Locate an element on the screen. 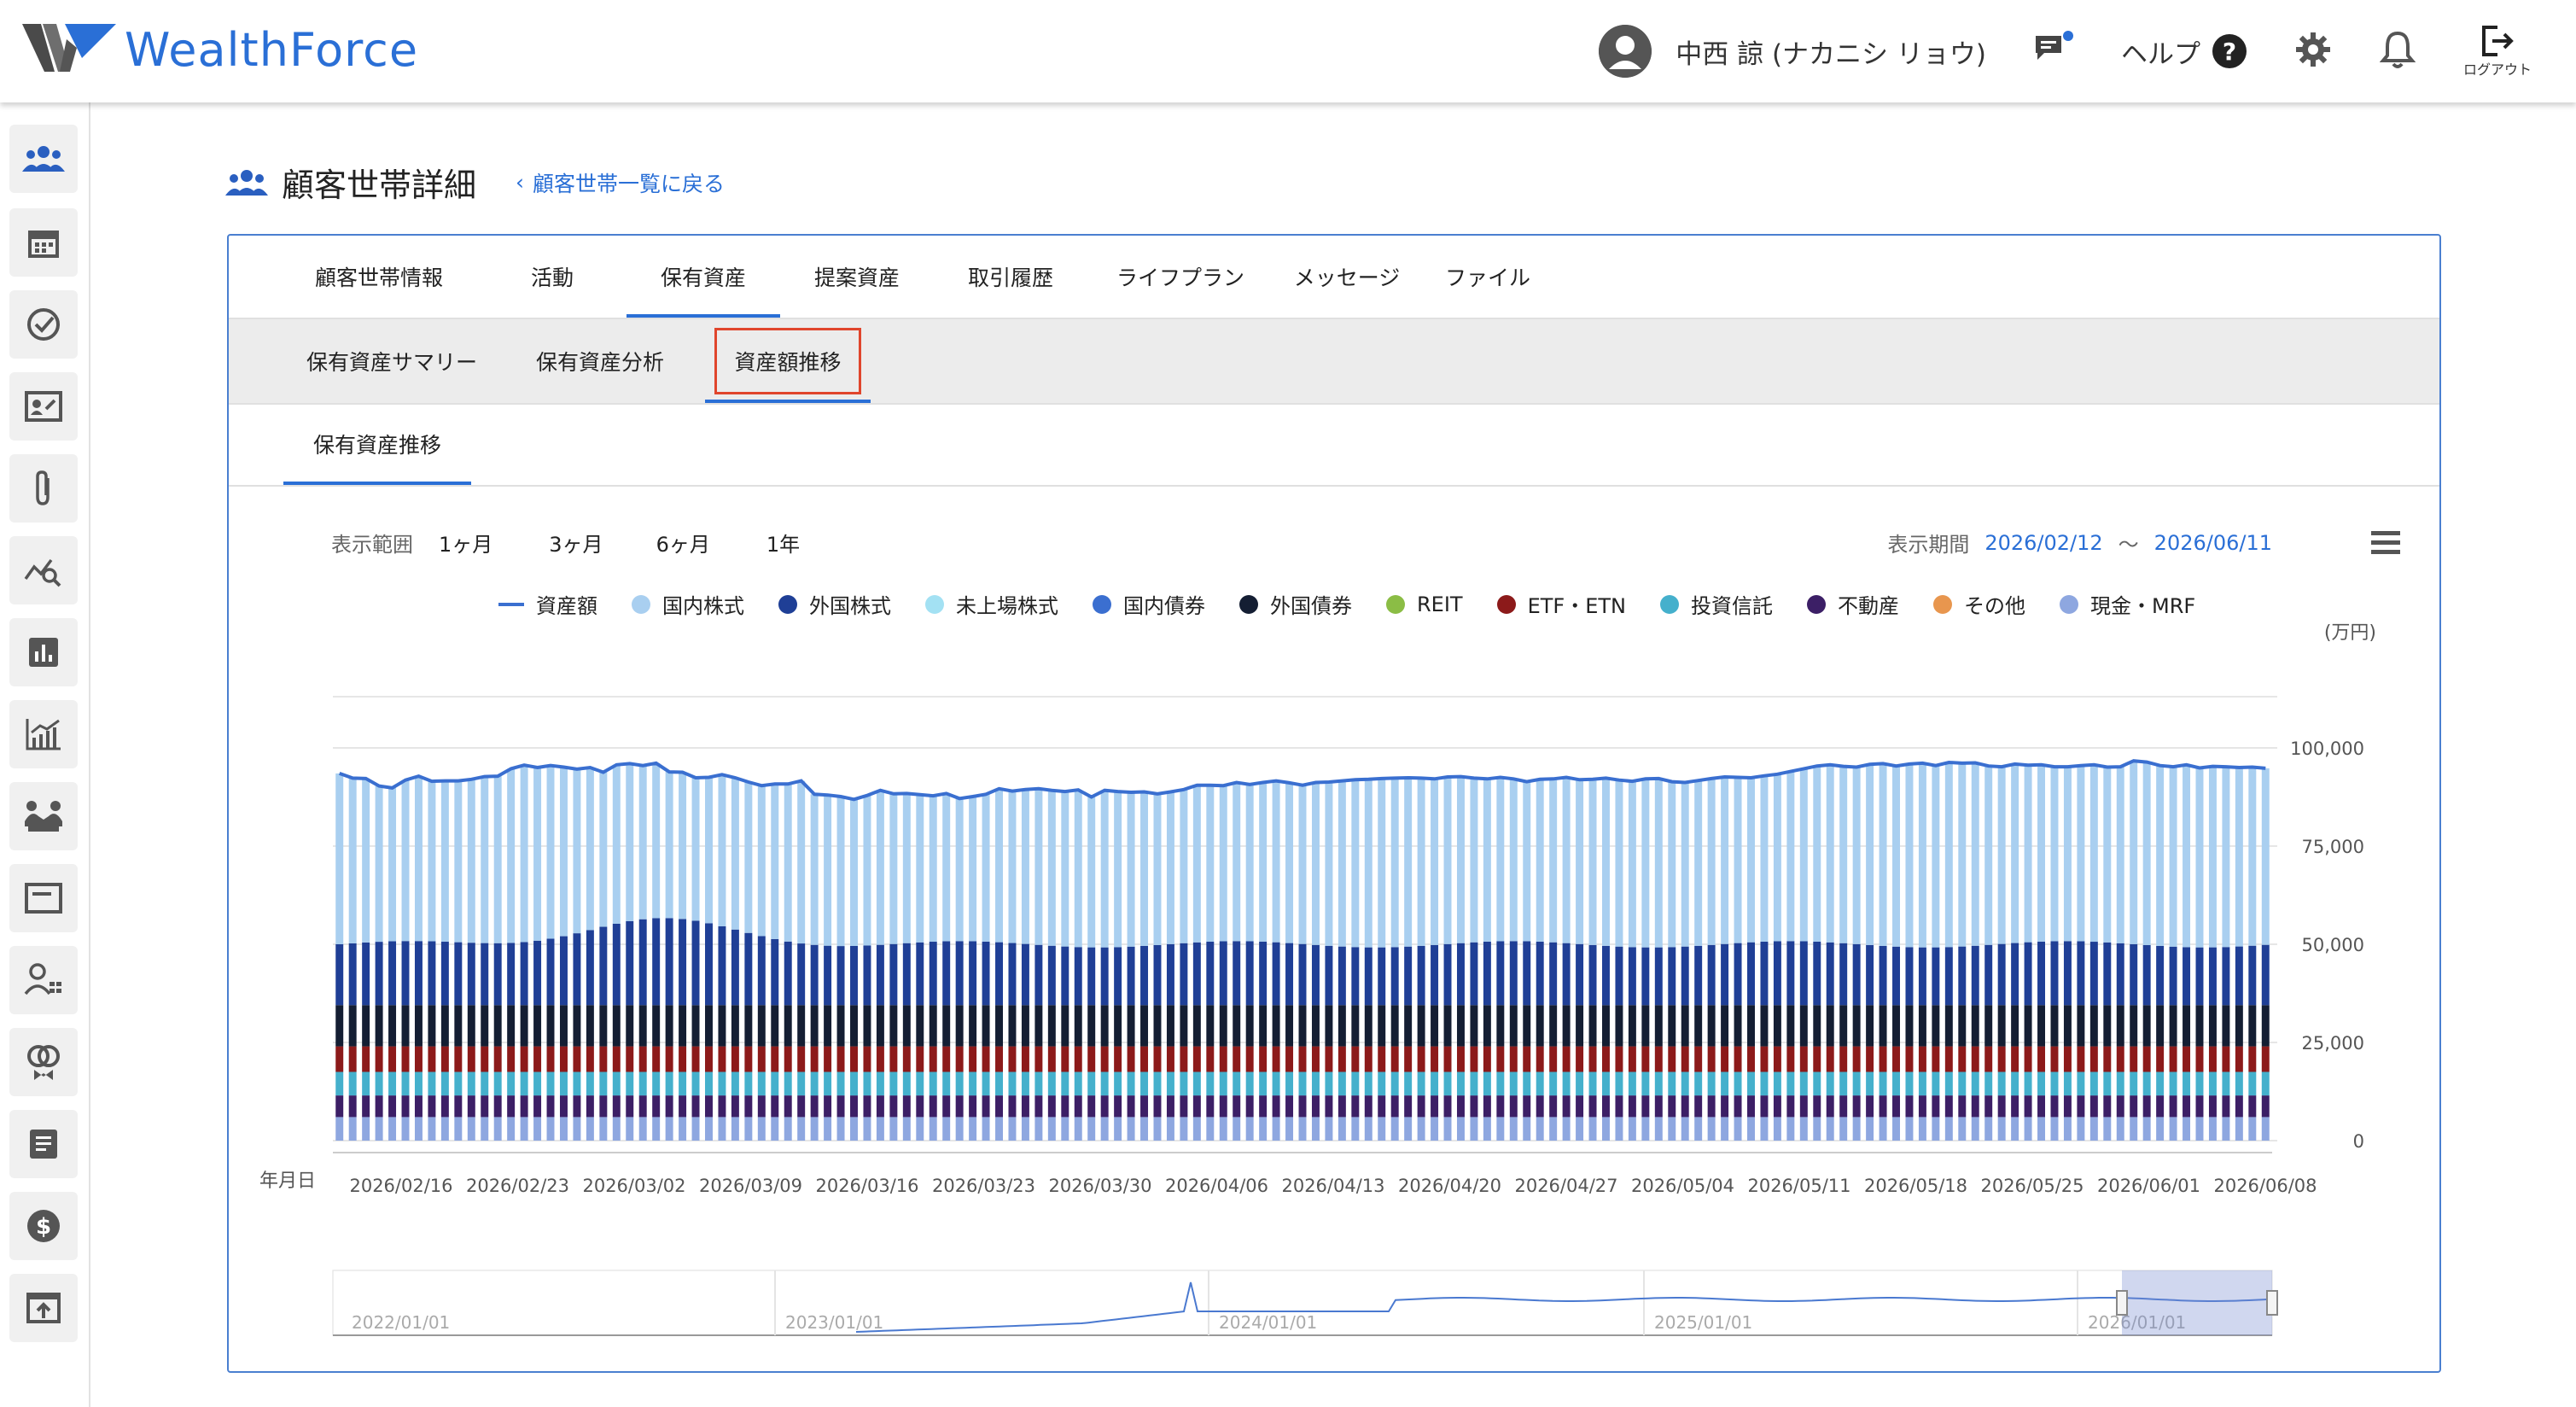 The image size is (2576, 1407). sidebar-item-contacts is located at coordinates (43, 407).